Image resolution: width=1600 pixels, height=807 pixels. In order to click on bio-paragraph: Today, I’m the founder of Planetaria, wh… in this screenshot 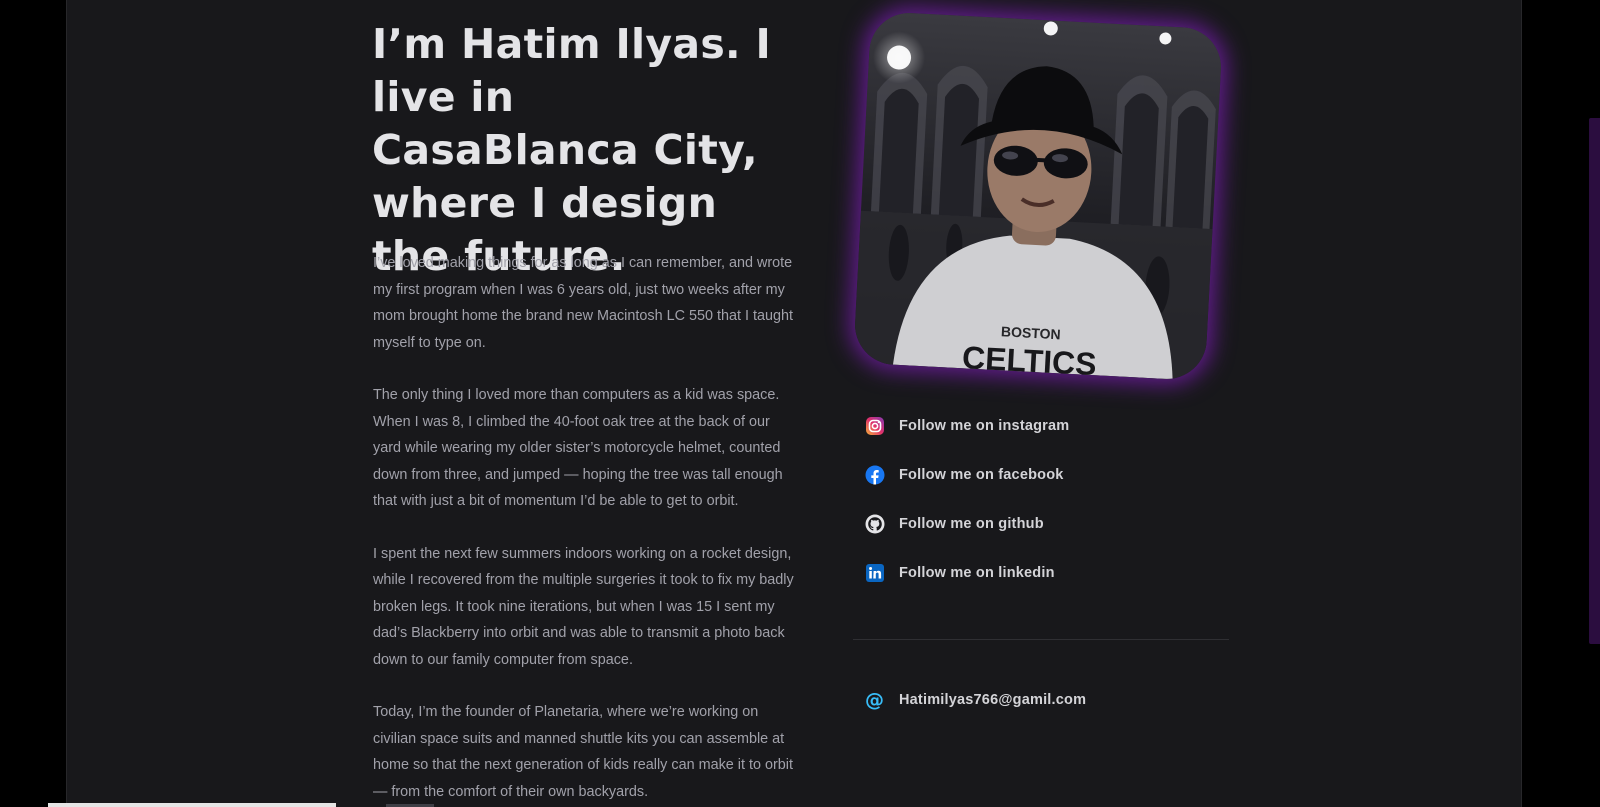, I will do `click(583, 752)`.